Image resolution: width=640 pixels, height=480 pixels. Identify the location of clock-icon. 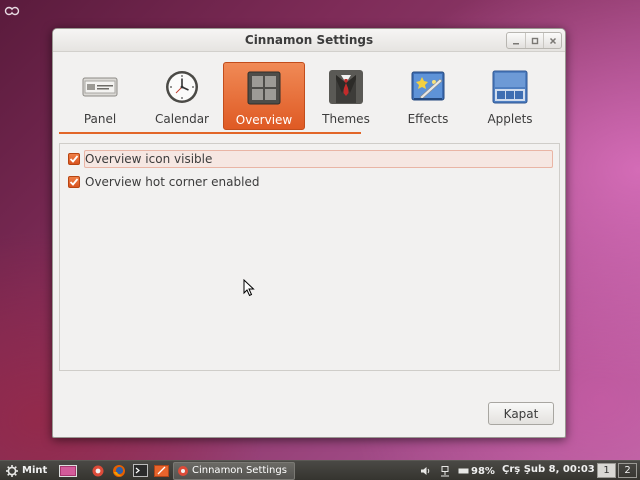
(182, 87).